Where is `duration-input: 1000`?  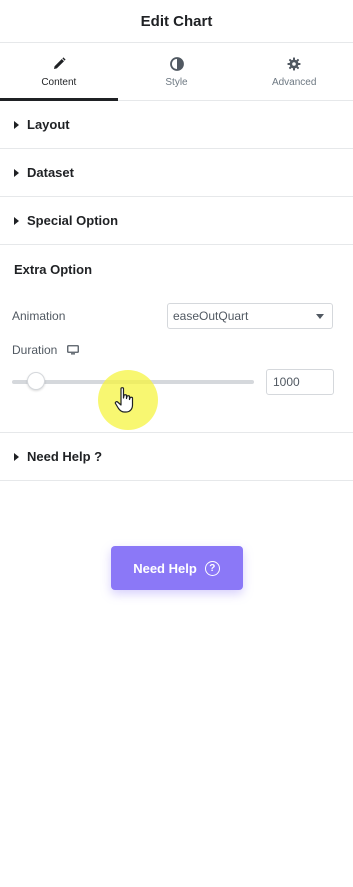
duration-input: 1000 is located at coordinates (300, 382).